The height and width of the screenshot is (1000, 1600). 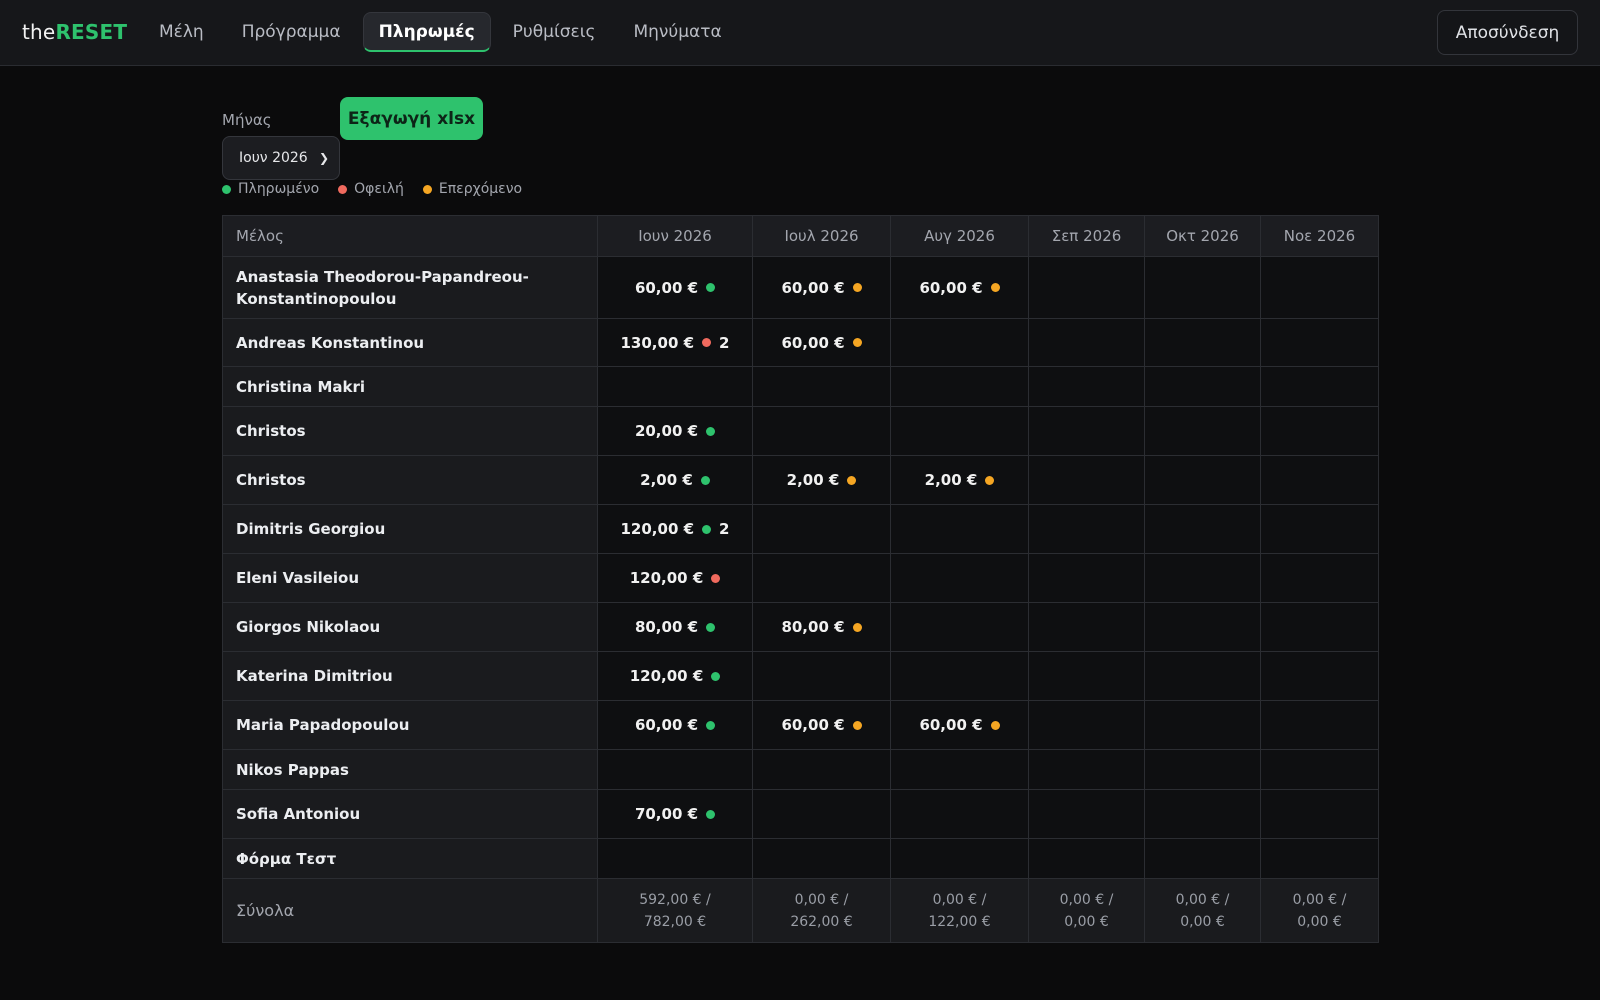 What do you see at coordinates (480, 189) in the screenshot?
I see `legend-label: Επερχόμενο` at bounding box center [480, 189].